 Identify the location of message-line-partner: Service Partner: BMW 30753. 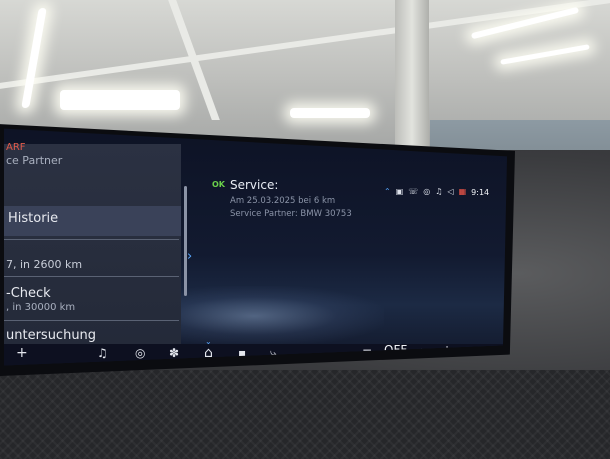
(291, 214).